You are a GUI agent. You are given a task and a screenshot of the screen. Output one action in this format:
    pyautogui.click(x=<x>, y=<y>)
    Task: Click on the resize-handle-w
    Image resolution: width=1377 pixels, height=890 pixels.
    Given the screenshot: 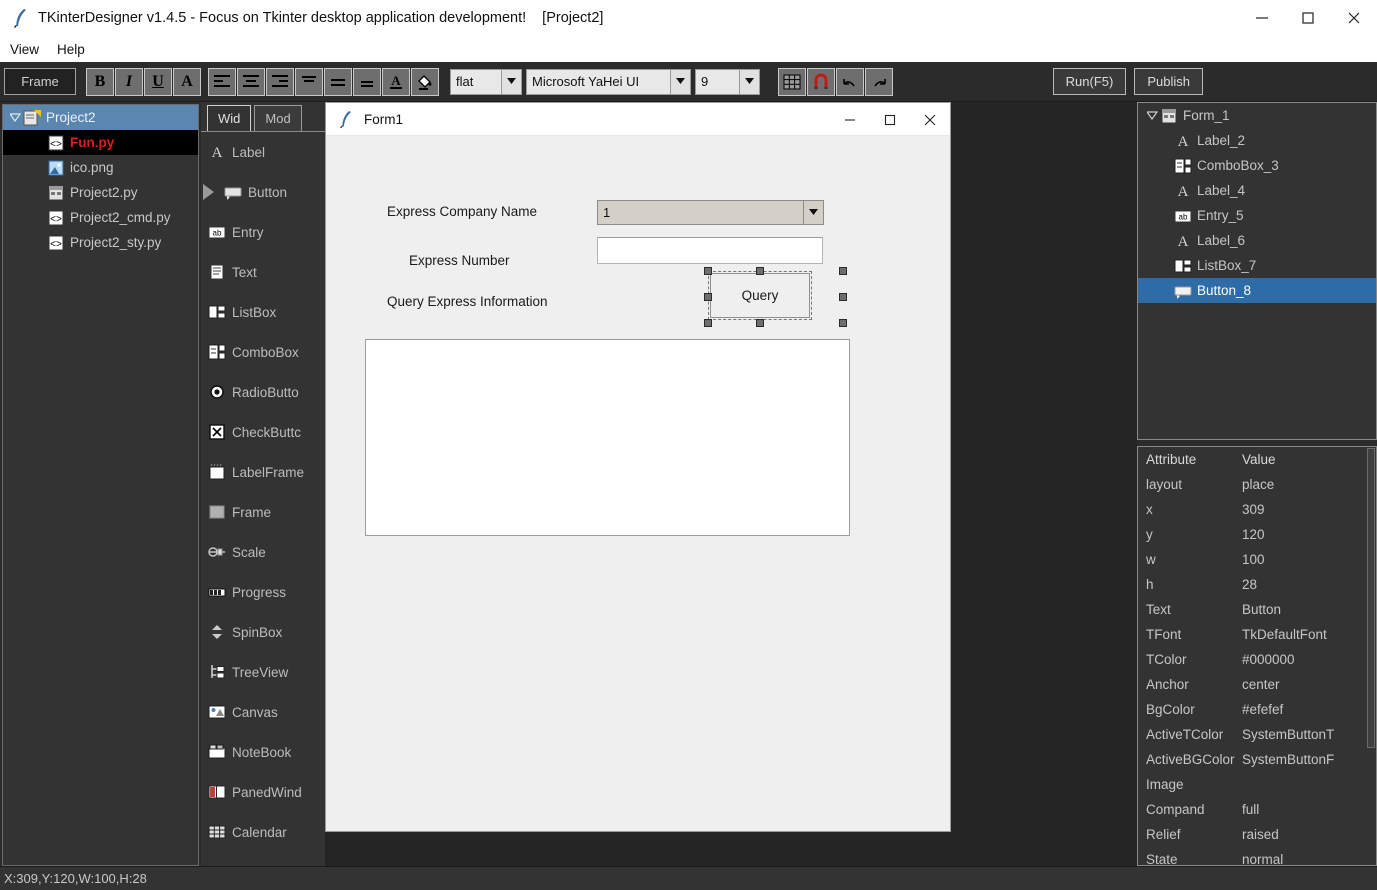 What is the action you would take?
    pyautogui.click(x=708, y=297)
    